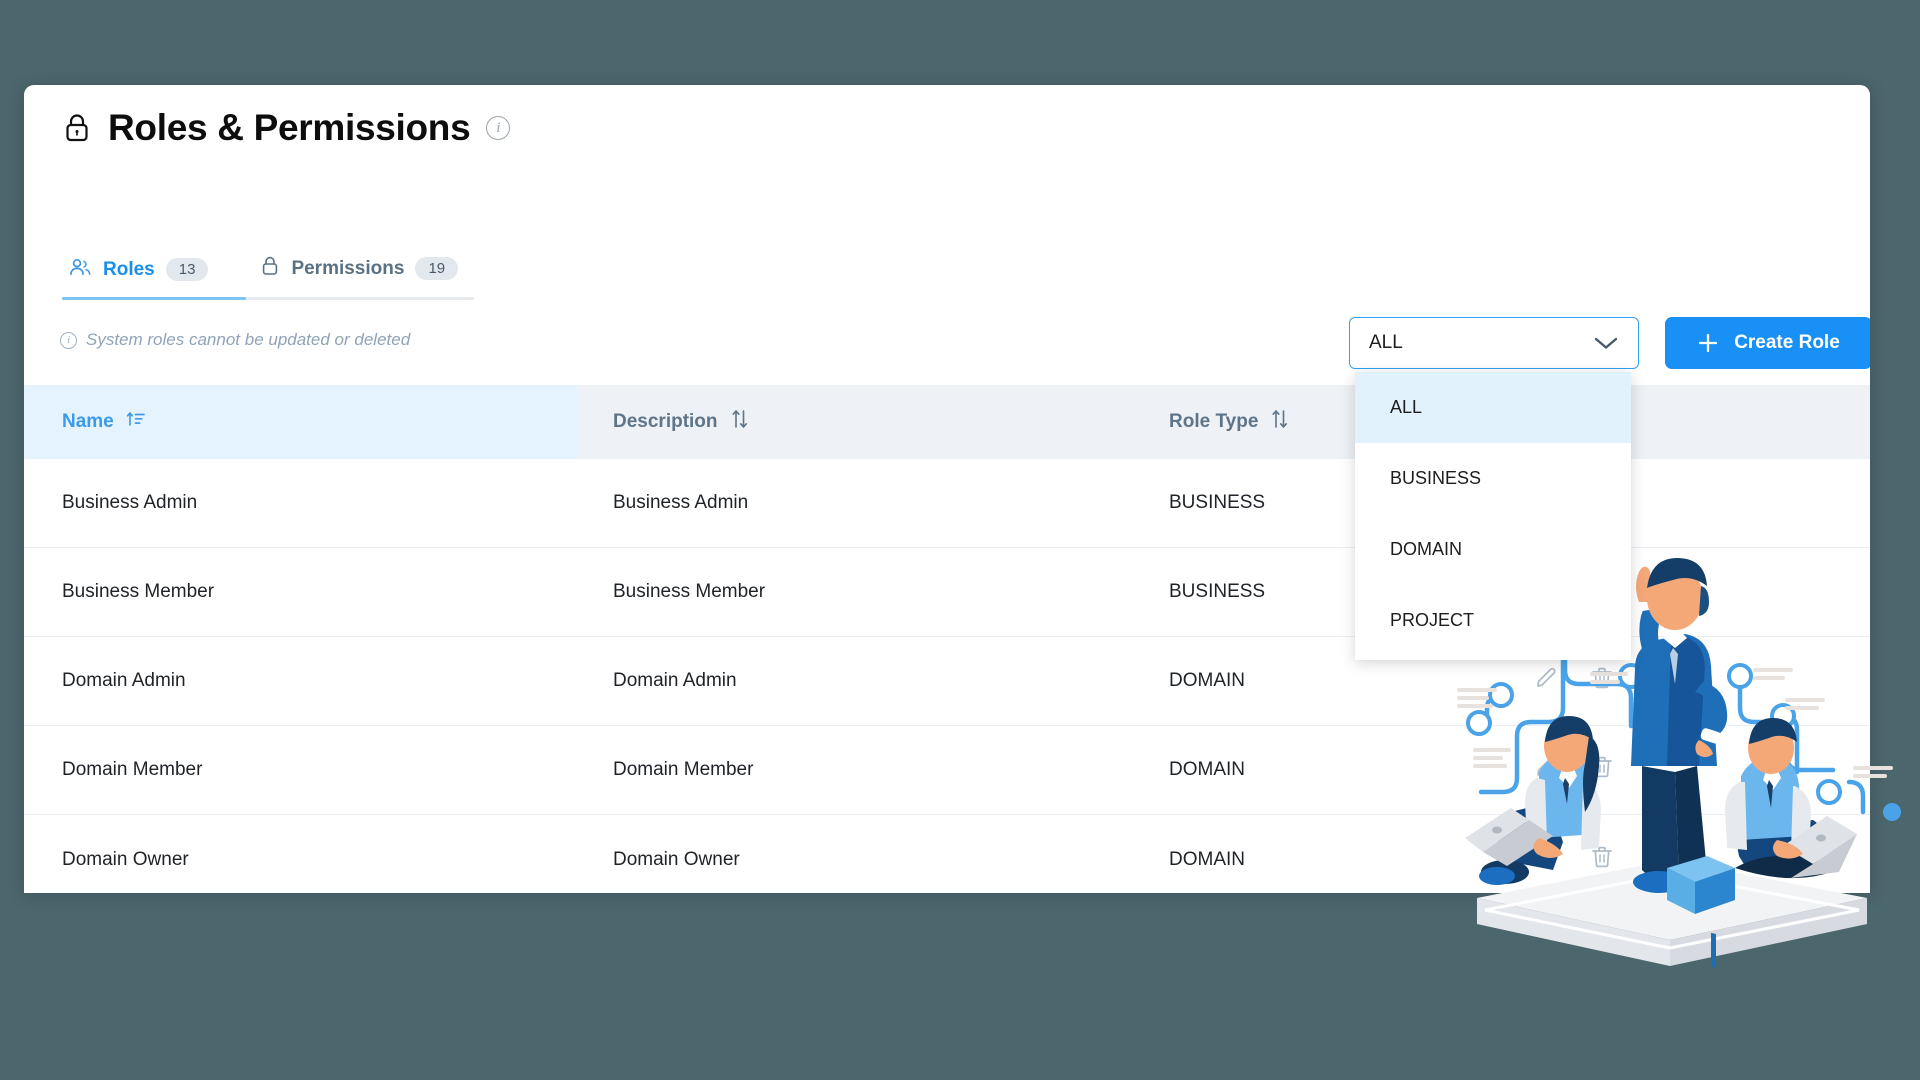 Image resolution: width=1920 pixels, height=1080 pixels. I want to click on filter-option-all: ALL, so click(1493, 407).